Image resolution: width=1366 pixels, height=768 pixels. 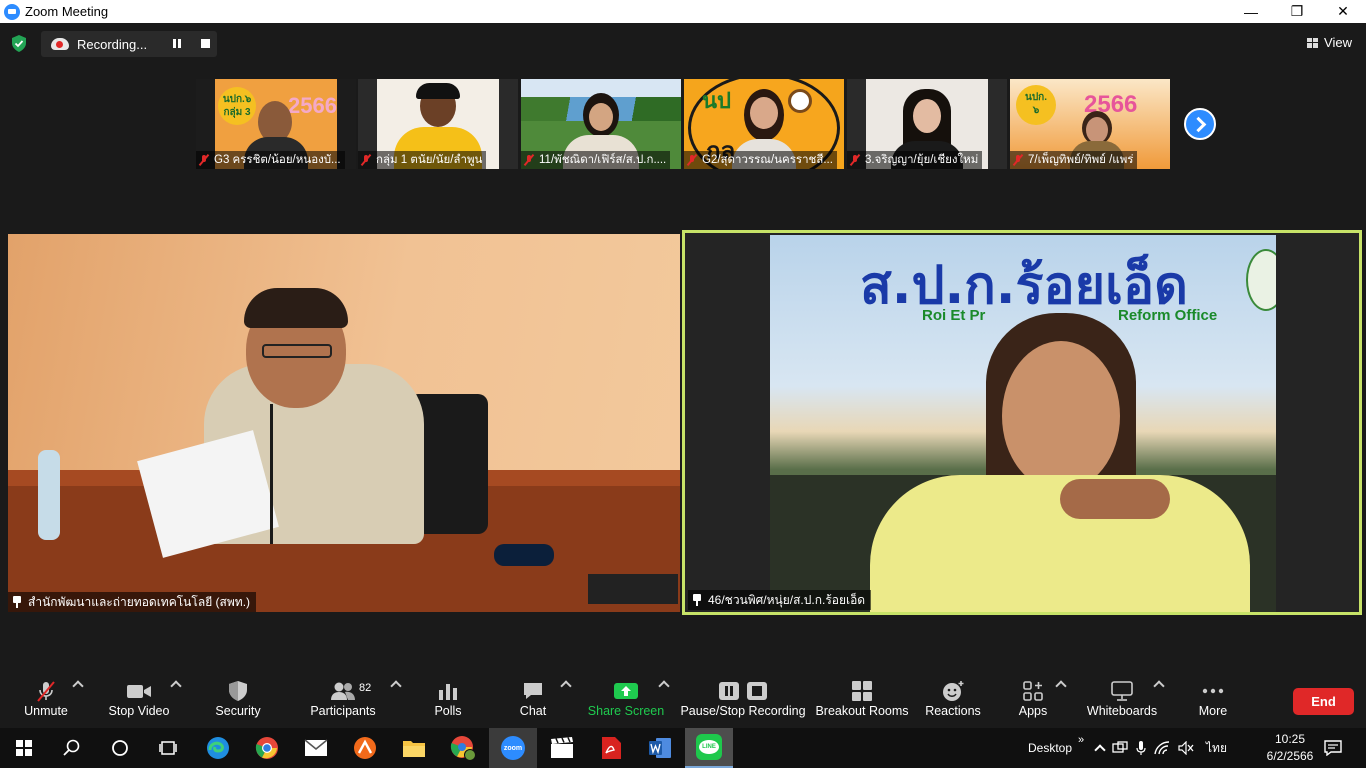 I want to click on banner-en-right-text: Reform Office, so click(x=1168, y=315).